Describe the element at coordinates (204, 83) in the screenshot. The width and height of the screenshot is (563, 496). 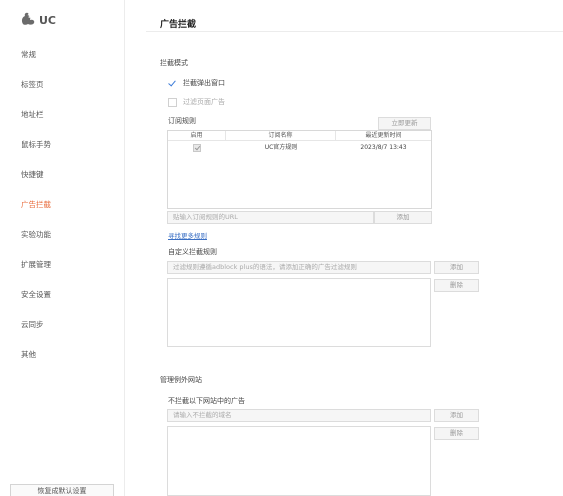
I see `block-popups-label: 拦截弹出窗口` at that location.